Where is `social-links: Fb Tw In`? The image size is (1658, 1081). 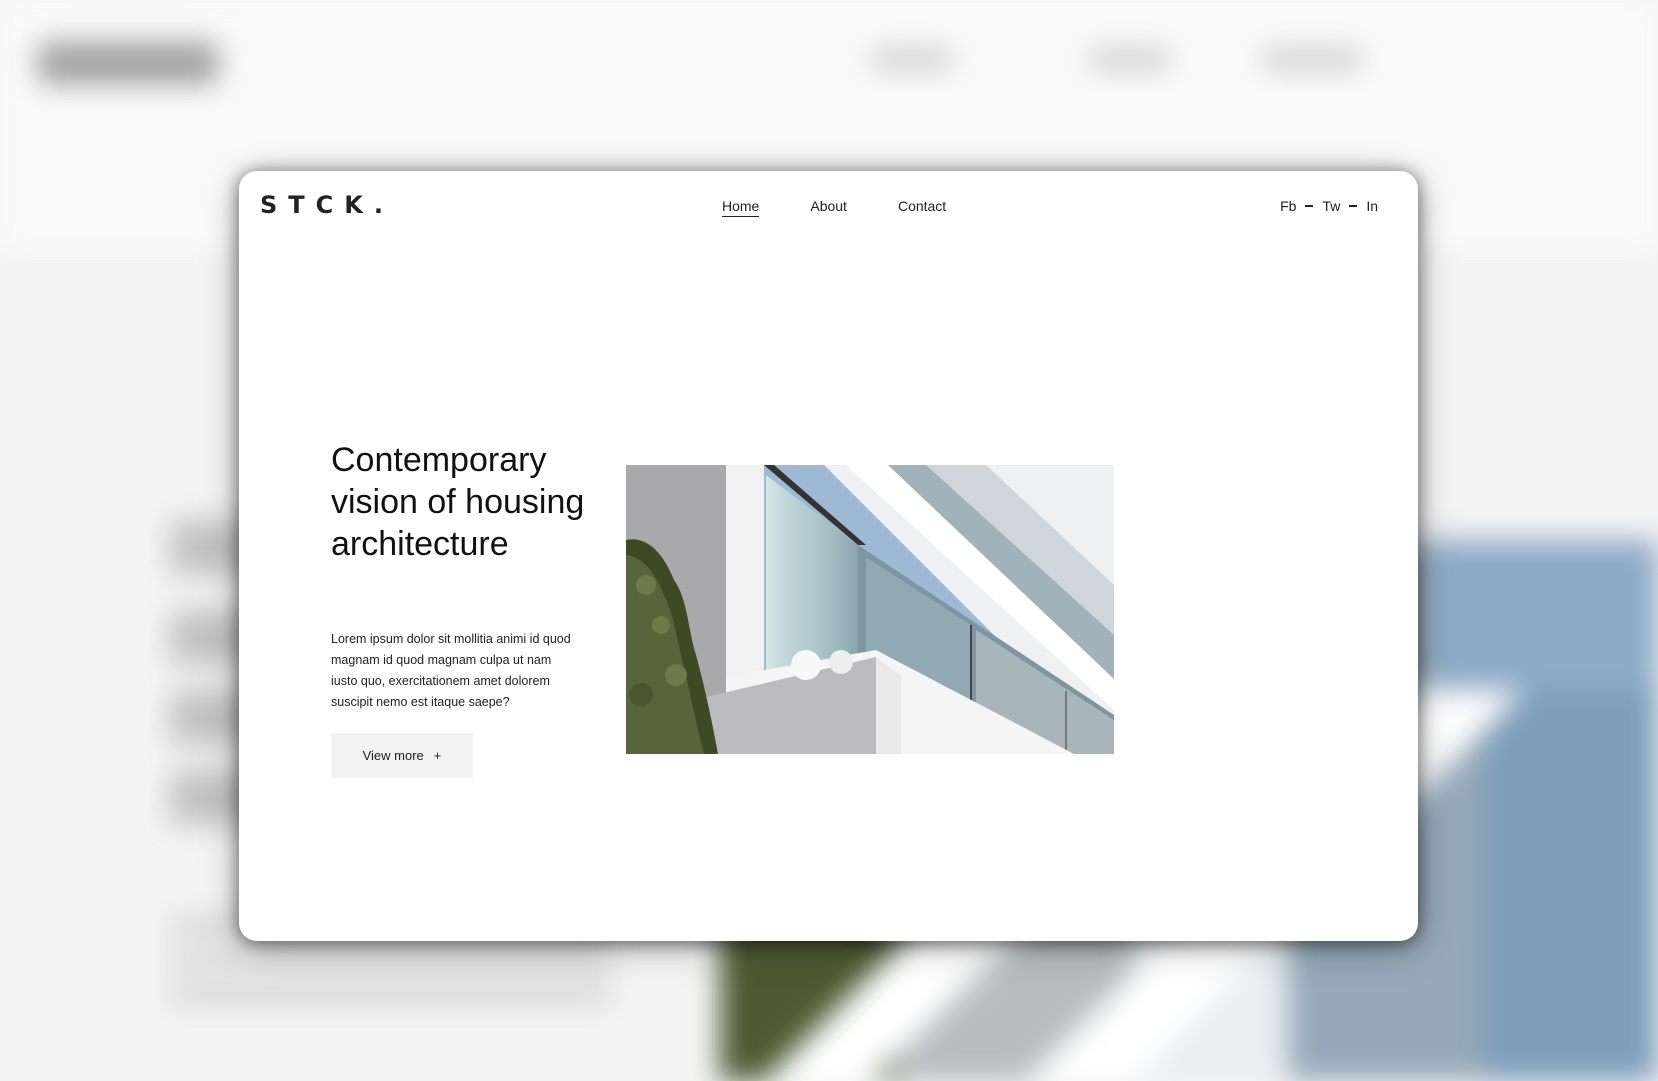
social-links: Fb Tw In is located at coordinates (1329, 206).